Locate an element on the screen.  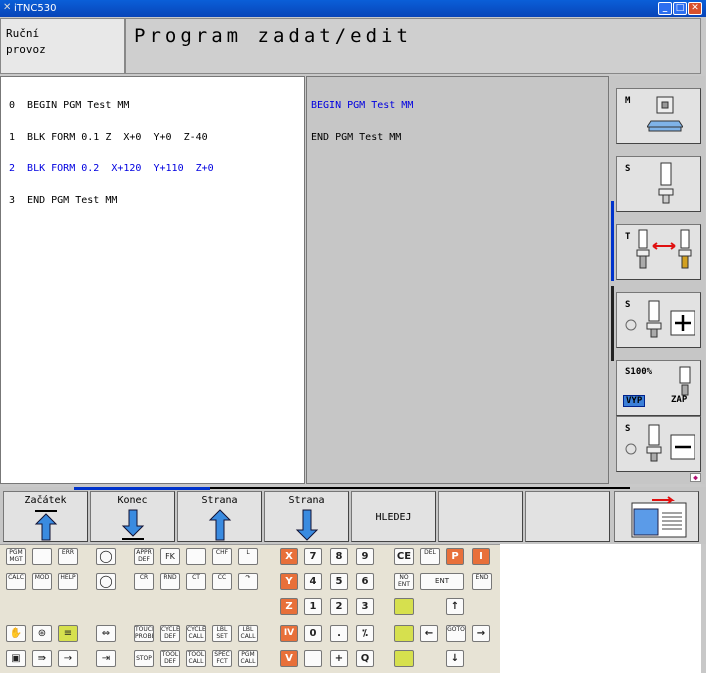
softkey-search: HLEDEJ is located at coordinates (393, 516).